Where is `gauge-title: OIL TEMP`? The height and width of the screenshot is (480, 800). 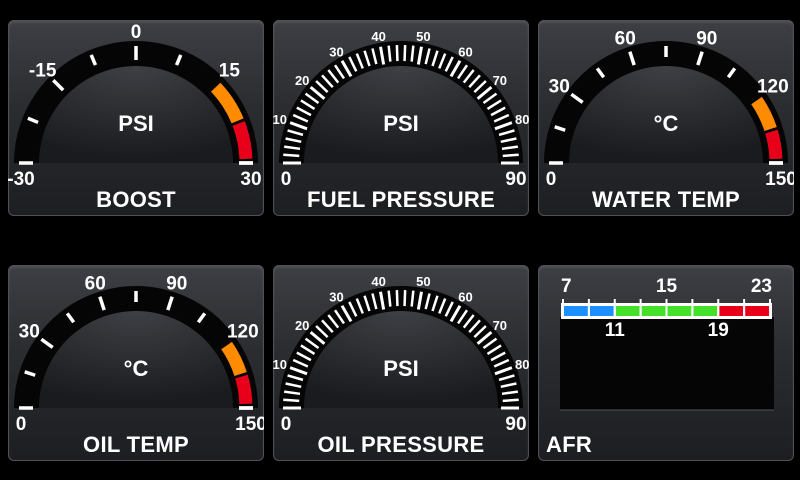
gauge-title: OIL TEMP is located at coordinates (136, 444).